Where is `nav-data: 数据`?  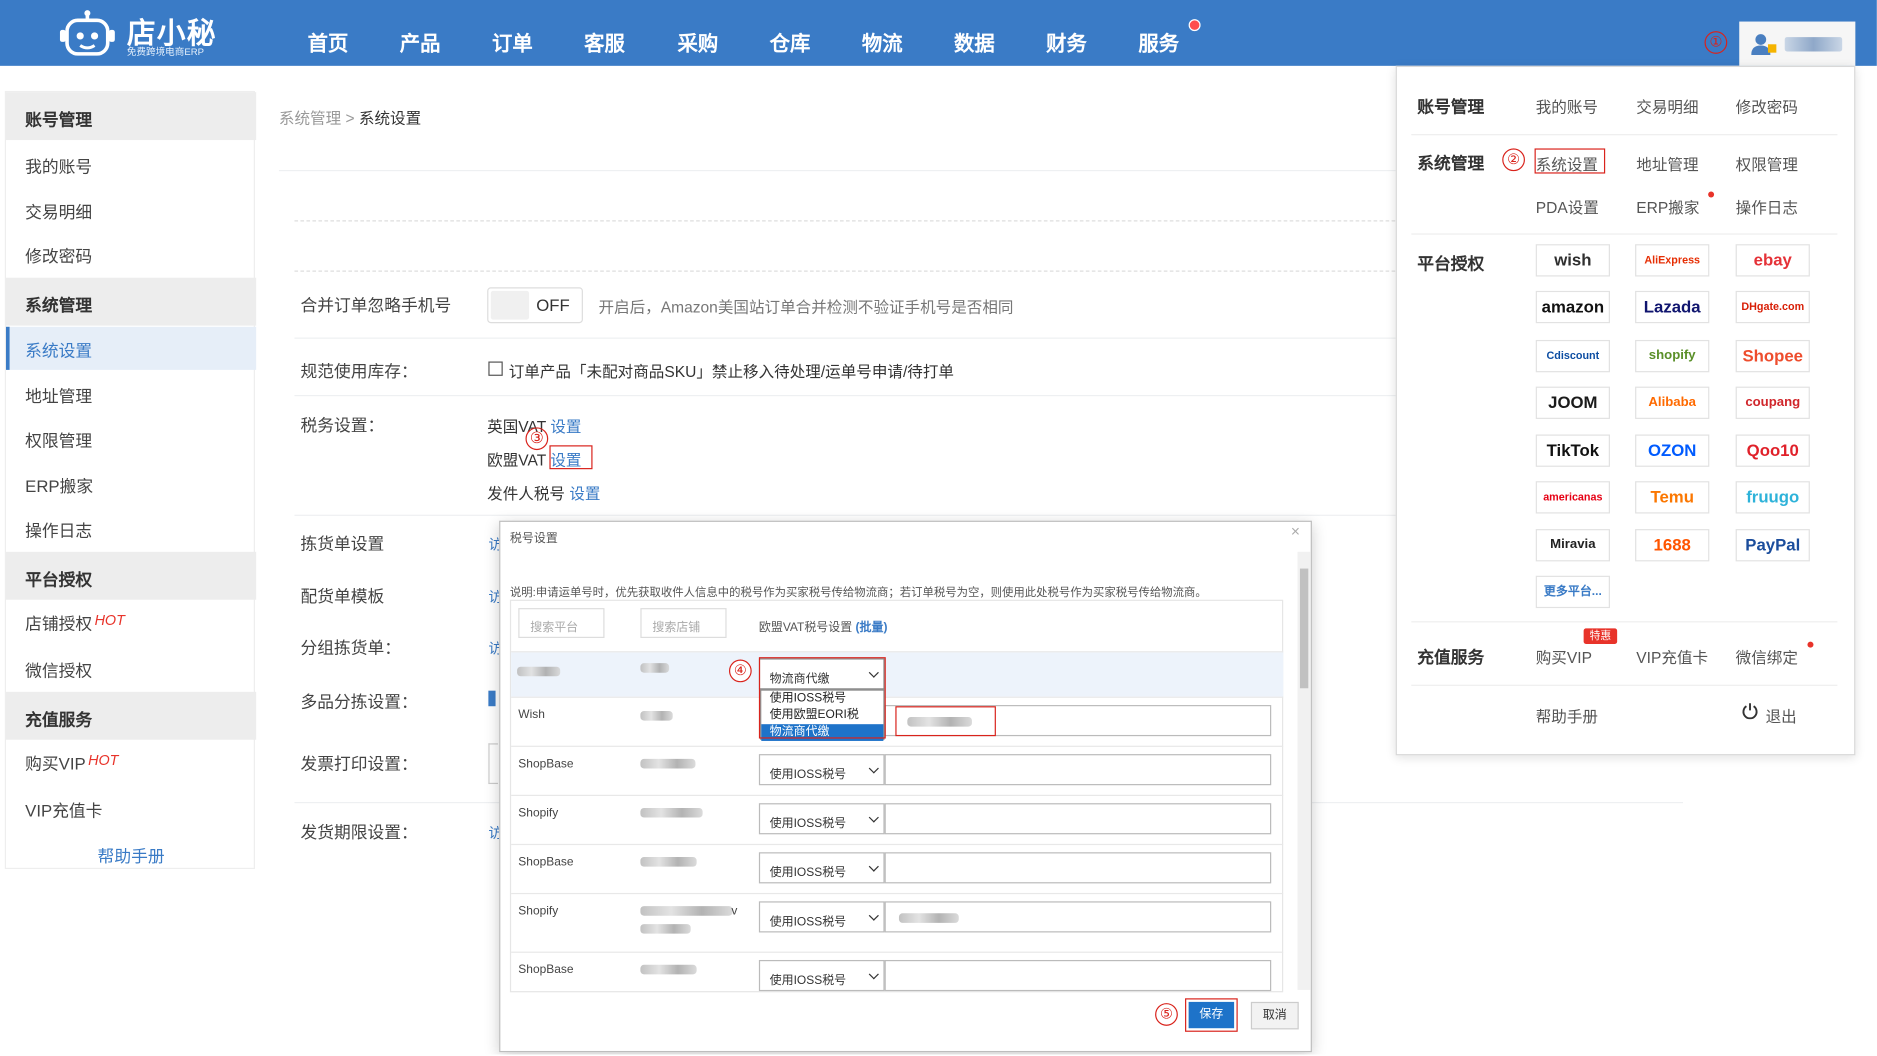 nav-data: 数据 is located at coordinates (974, 41).